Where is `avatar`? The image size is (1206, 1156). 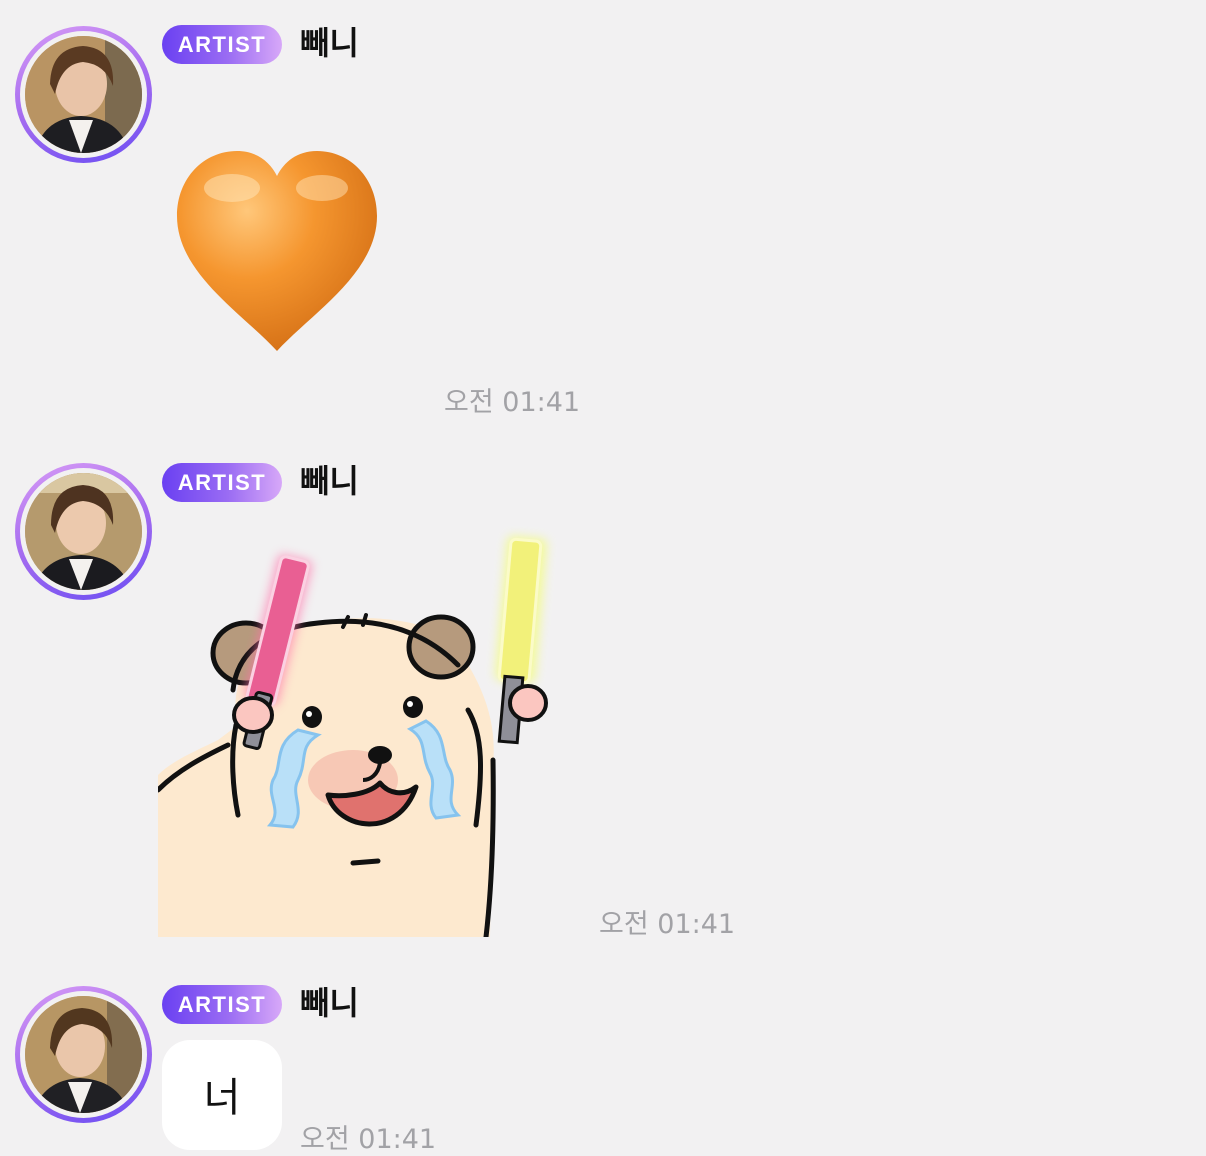
avatar is located at coordinates (83, 1054).